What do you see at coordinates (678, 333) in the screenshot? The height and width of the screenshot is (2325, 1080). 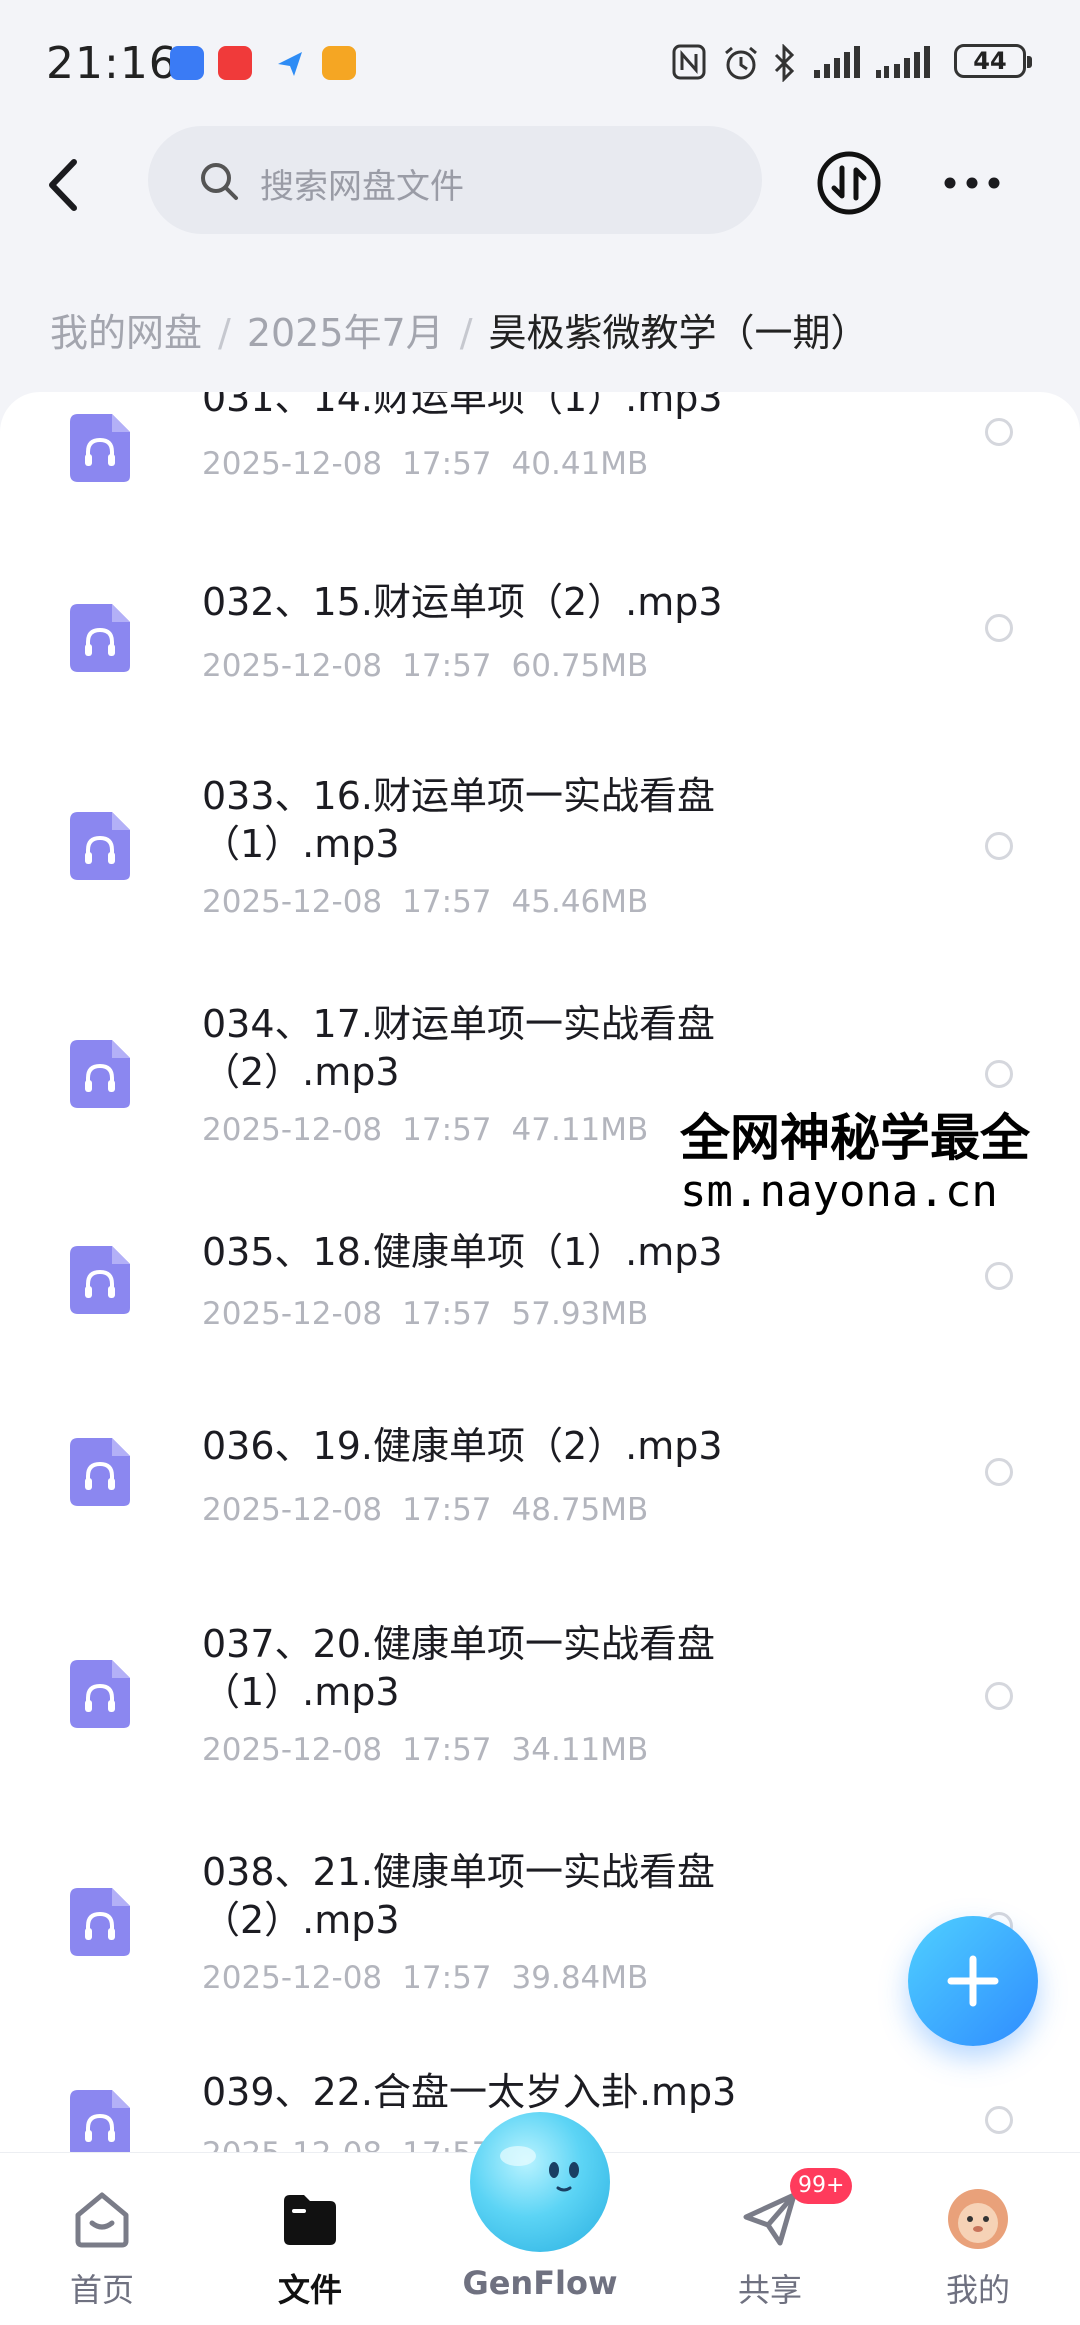 I see `breadcrumb-item-current: 昊极紫微教学（一期）` at bounding box center [678, 333].